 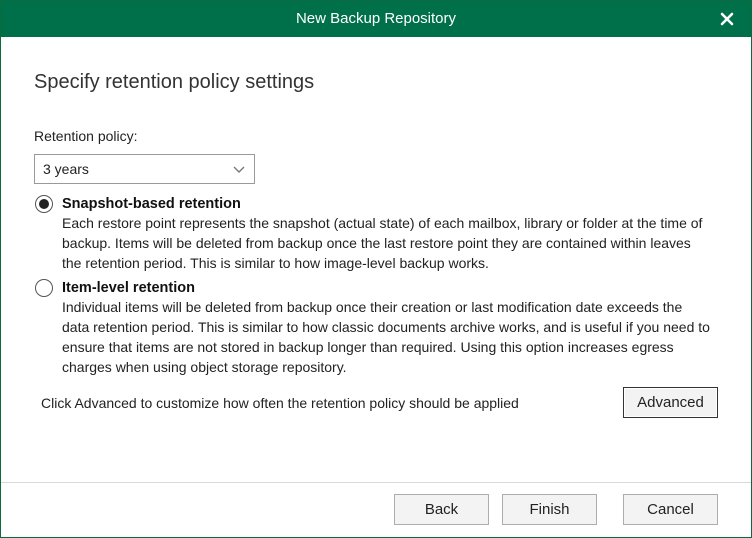 I want to click on close-icon, so click(x=727, y=19).